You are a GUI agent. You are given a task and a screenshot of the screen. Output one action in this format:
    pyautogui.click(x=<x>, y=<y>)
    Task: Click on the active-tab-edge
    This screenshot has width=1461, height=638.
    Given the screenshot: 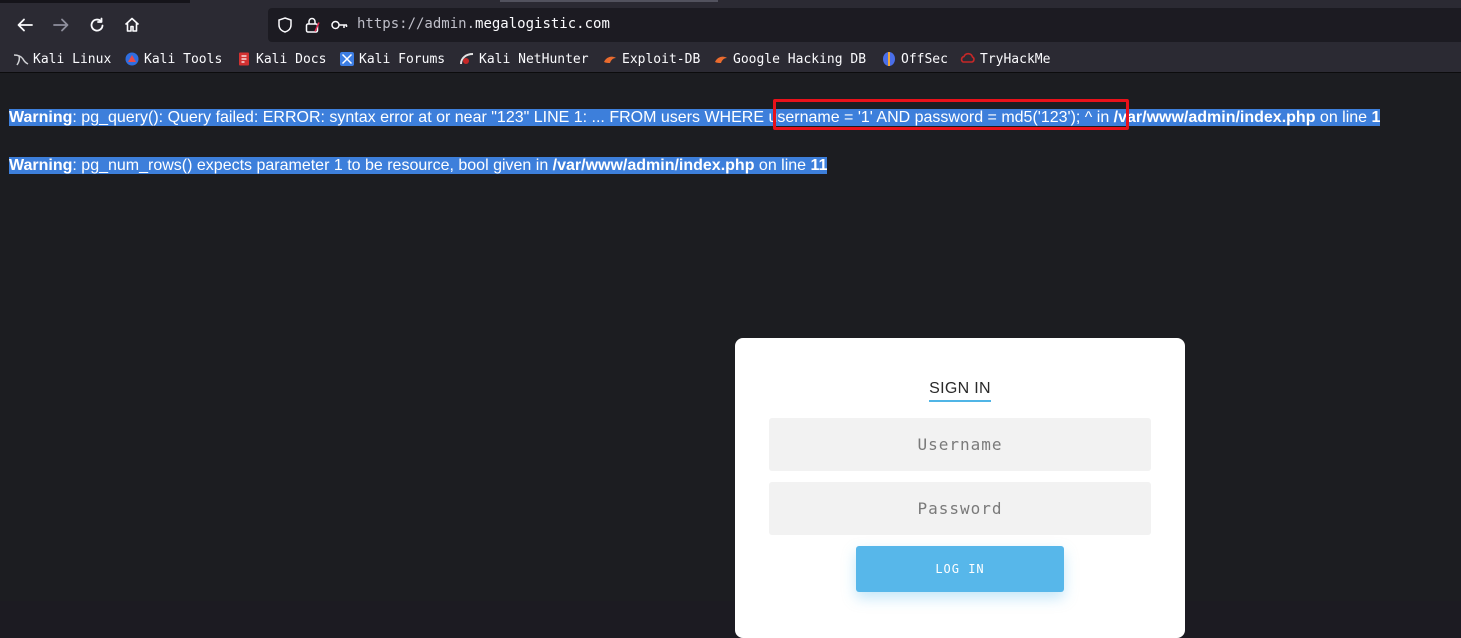 What is the action you would take?
    pyautogui.click(x=609, y=1)
    